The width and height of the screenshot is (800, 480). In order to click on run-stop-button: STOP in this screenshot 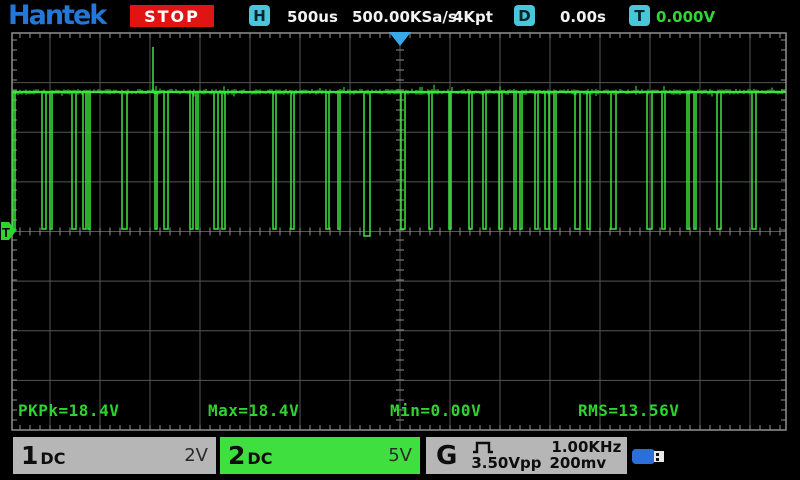, I will do `click(172, 16)`.